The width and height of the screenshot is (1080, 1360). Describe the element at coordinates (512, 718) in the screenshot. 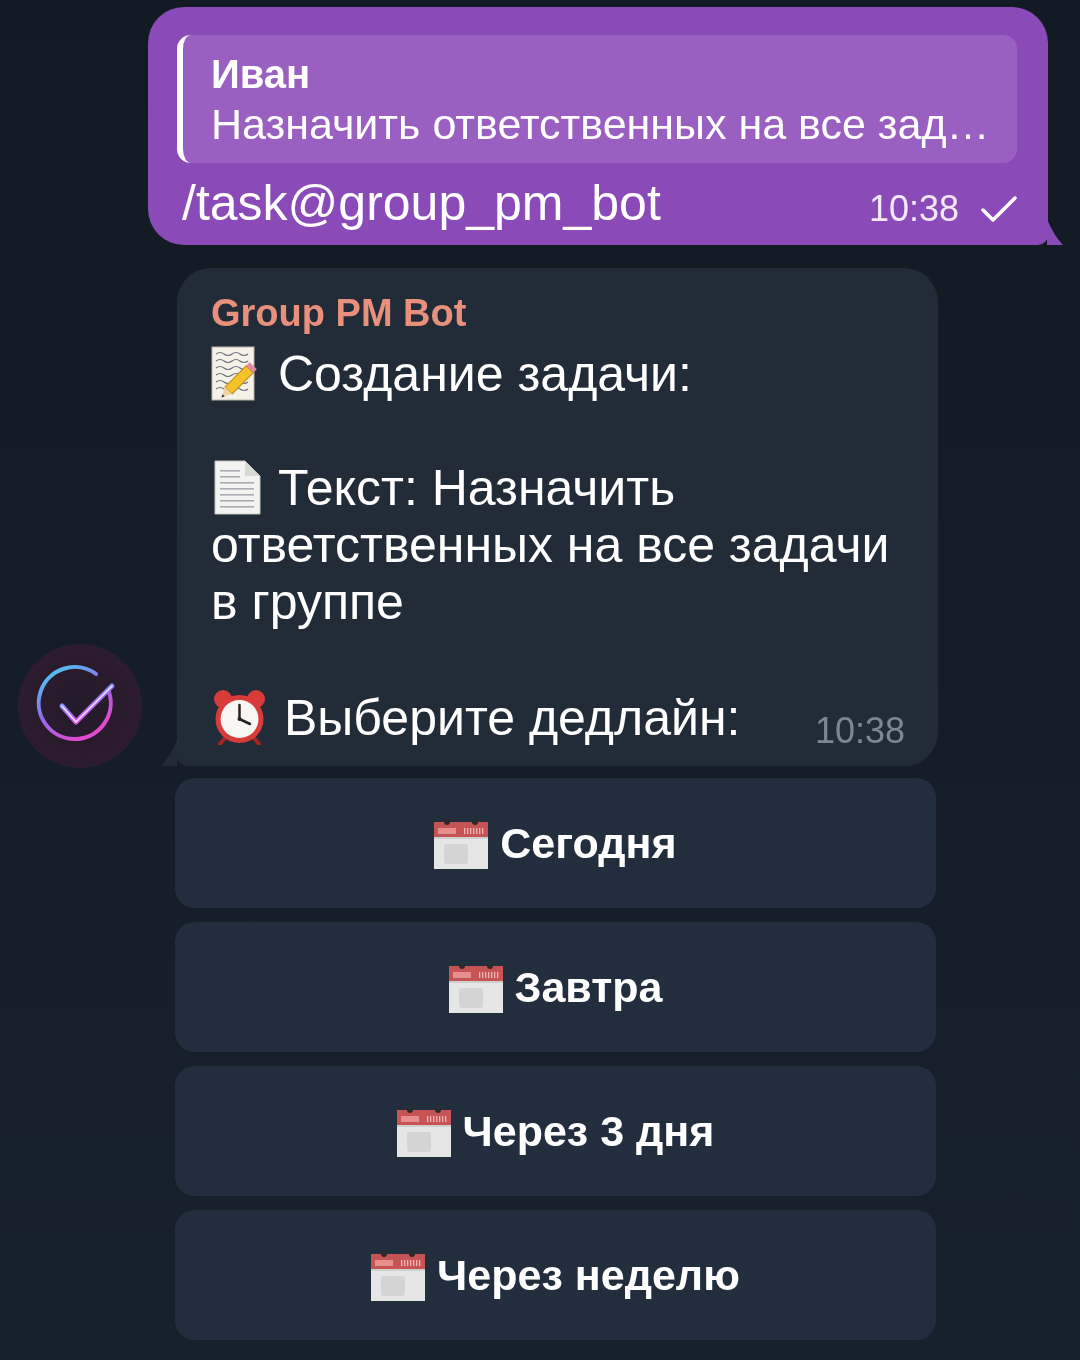

I see `message-text: Выберите дедлайн:` at that location.